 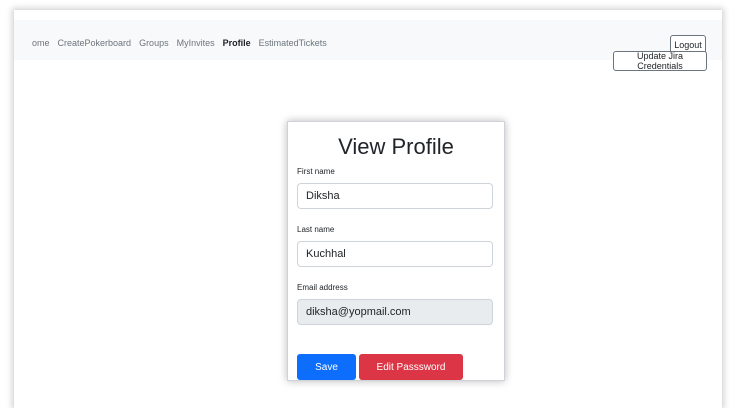 I want to click on email-label: Email address, so click(x=322, y=287).